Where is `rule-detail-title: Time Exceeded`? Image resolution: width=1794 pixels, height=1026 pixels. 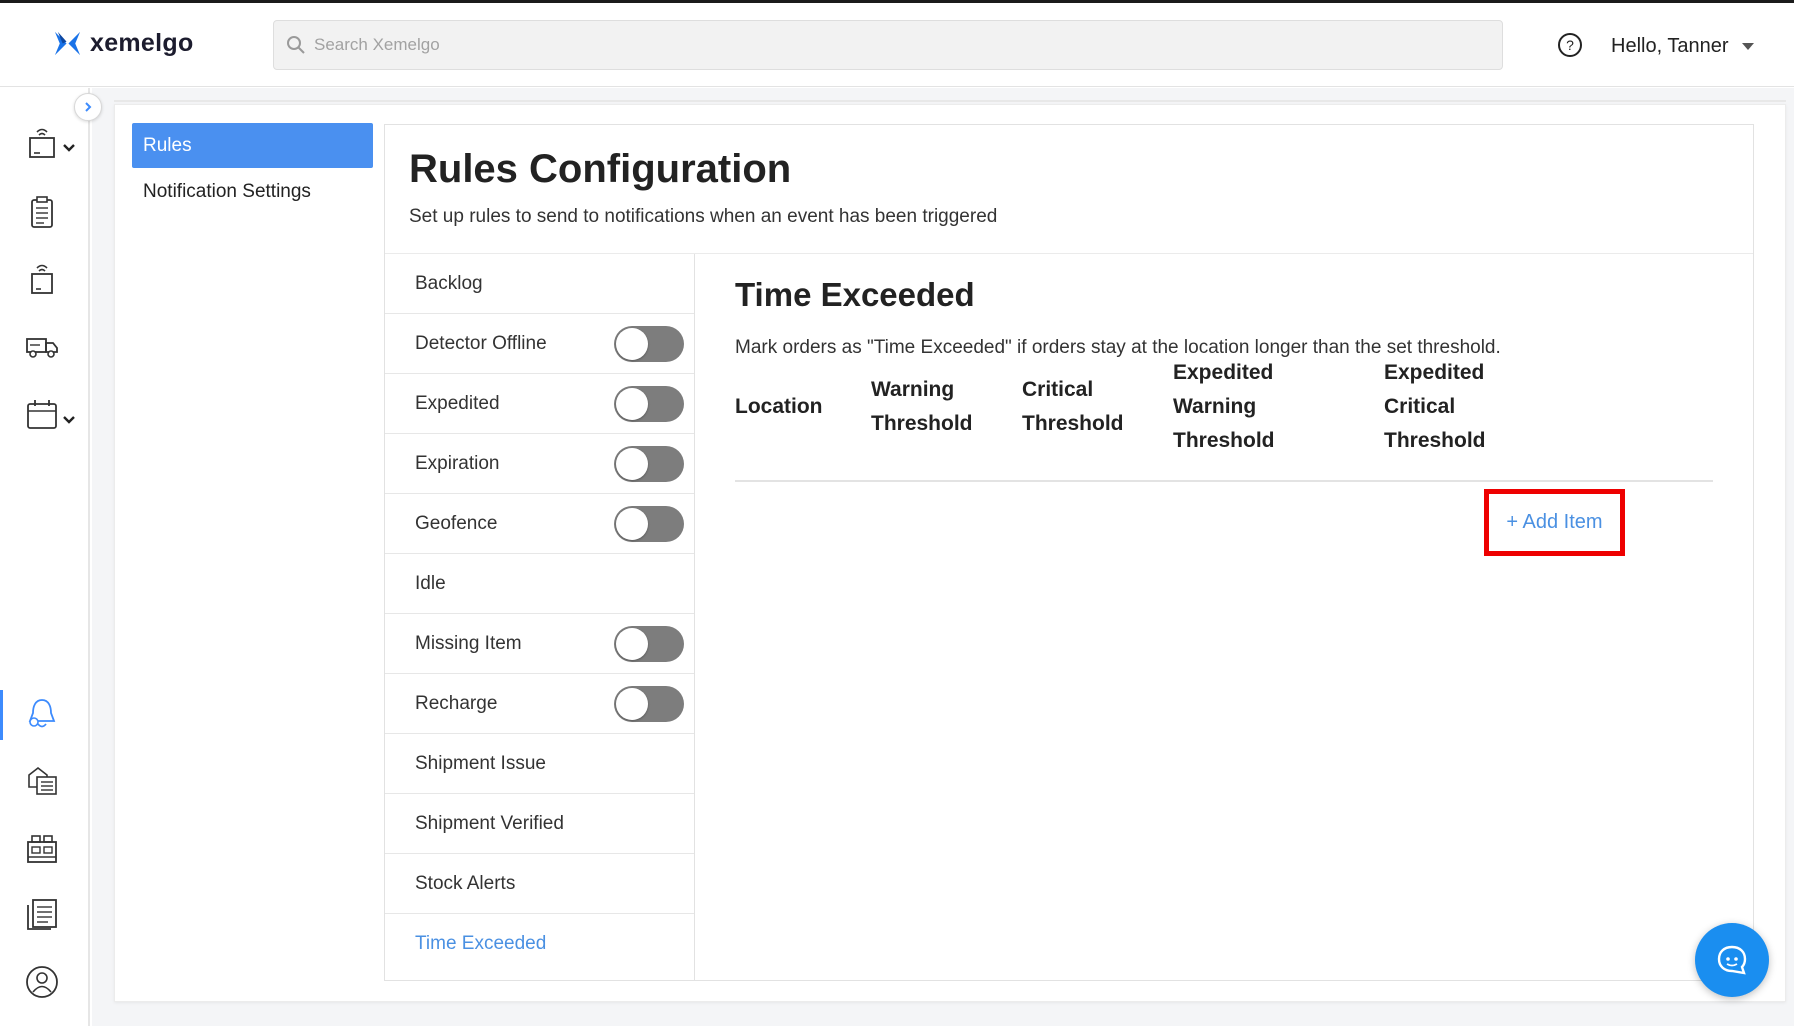 rule-detail-title: Time Exceeded is located at coordinates (855, 294).